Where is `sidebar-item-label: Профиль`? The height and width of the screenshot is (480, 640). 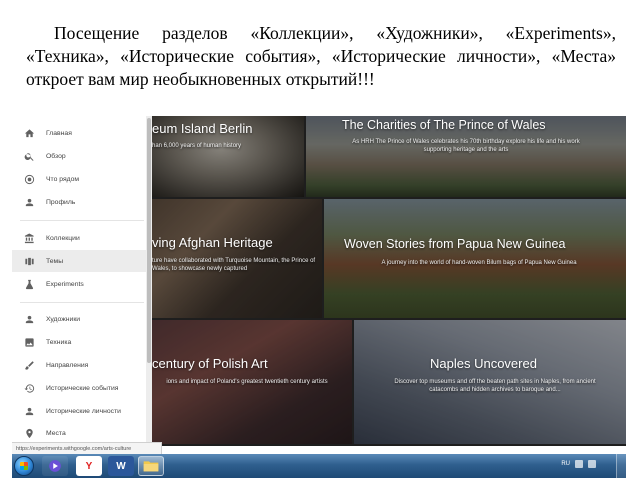
sidebar-item-label: Профиль is located at coordinates (61, 202).